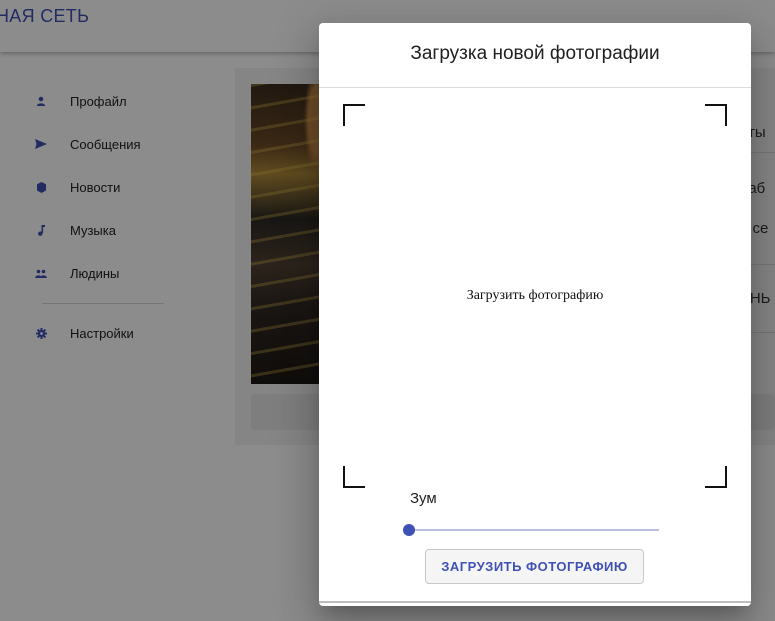 The height and width of the screenshot is (621, 775). Describe the element at coordinates (716, 115) in the screenshot. I see `crop-corner-top-right` at that location.